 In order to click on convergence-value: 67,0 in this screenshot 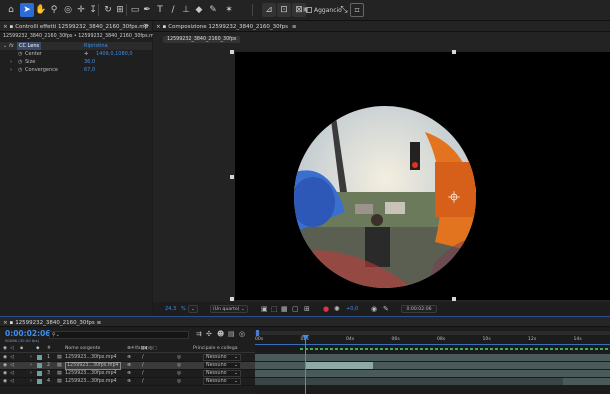, I will do `click(89, 70)`.